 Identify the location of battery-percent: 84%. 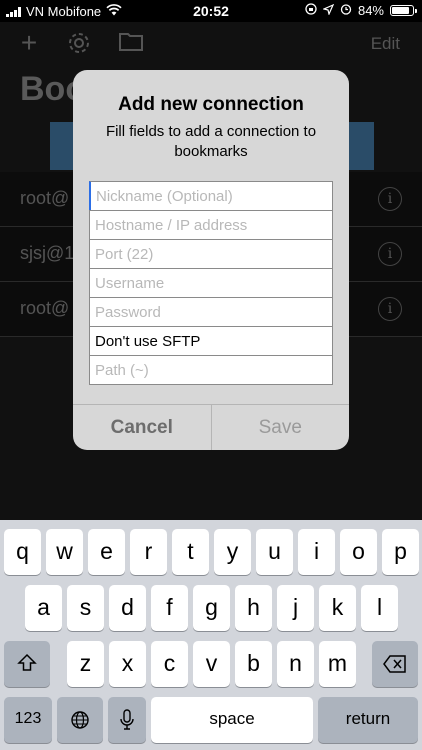
(370, 10).